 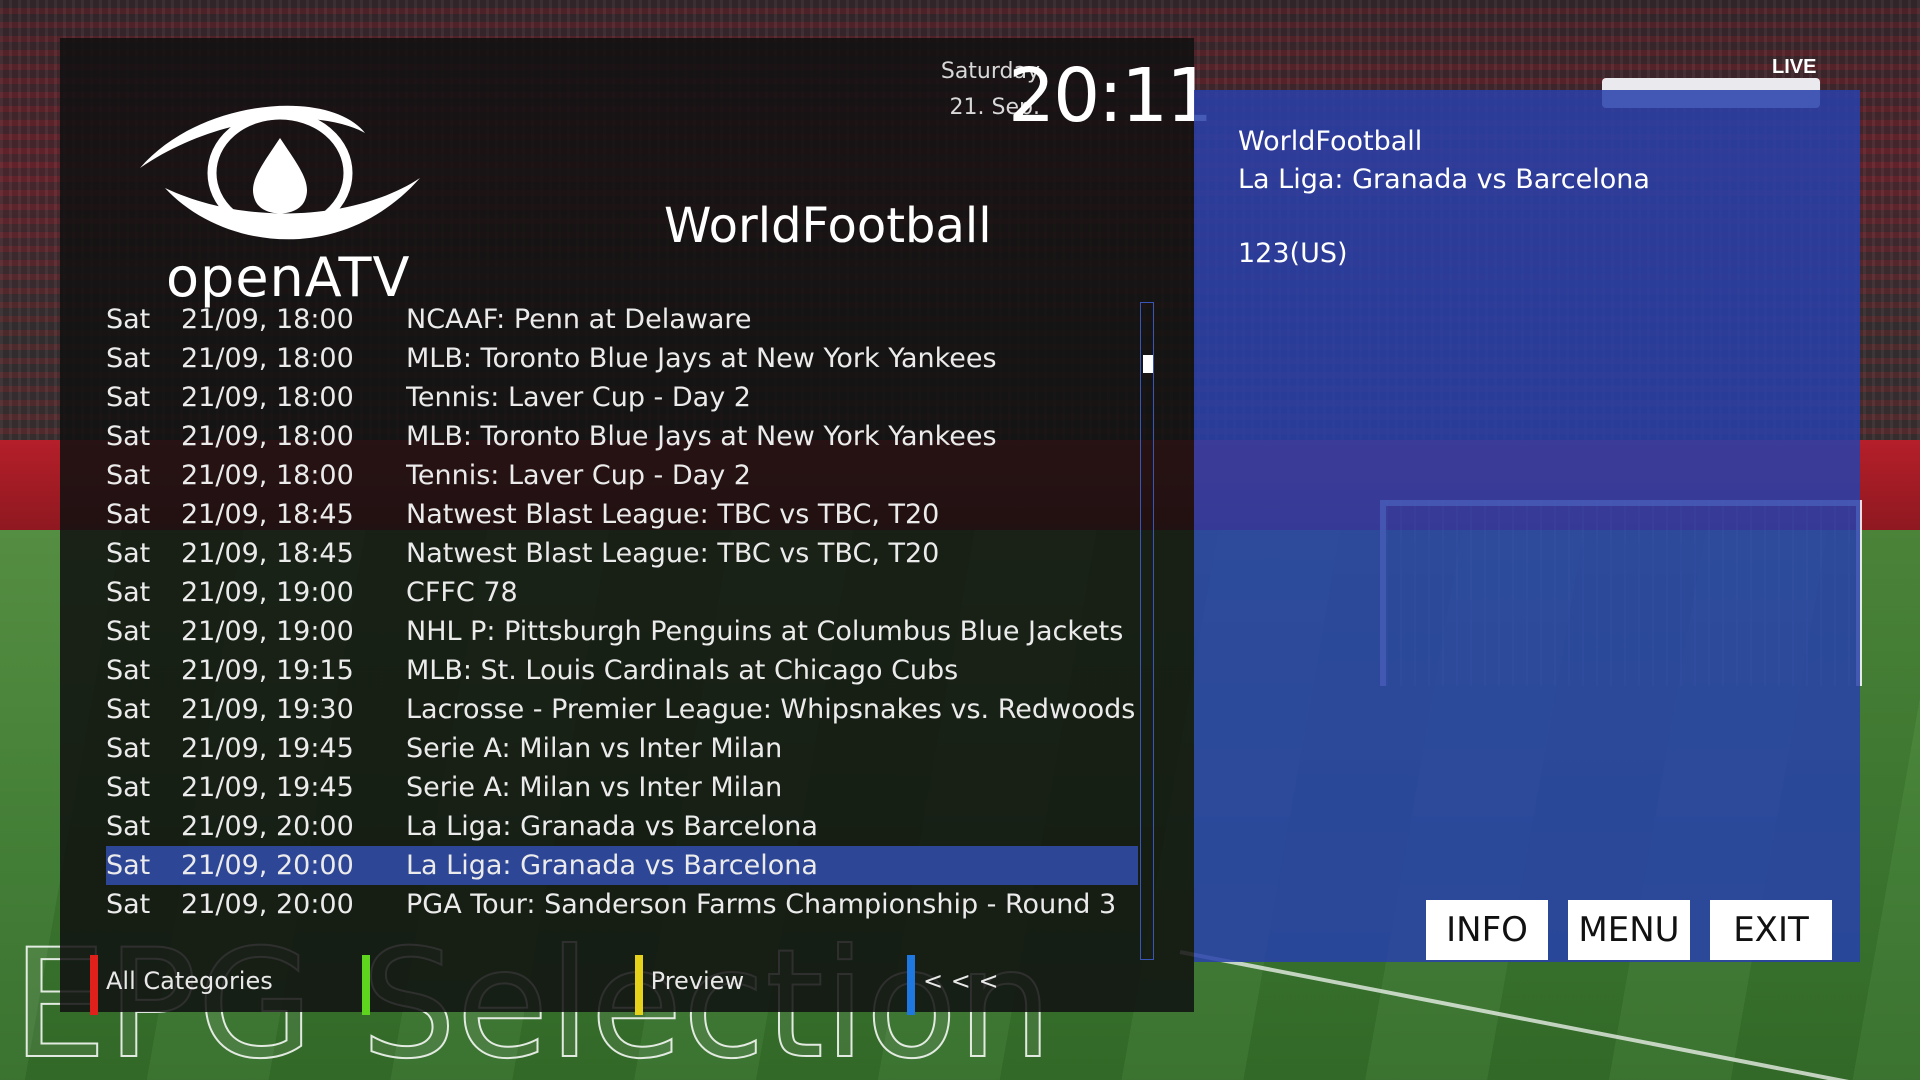 I want to click on blue-key-label: < < <, so click(x=960, y=981).